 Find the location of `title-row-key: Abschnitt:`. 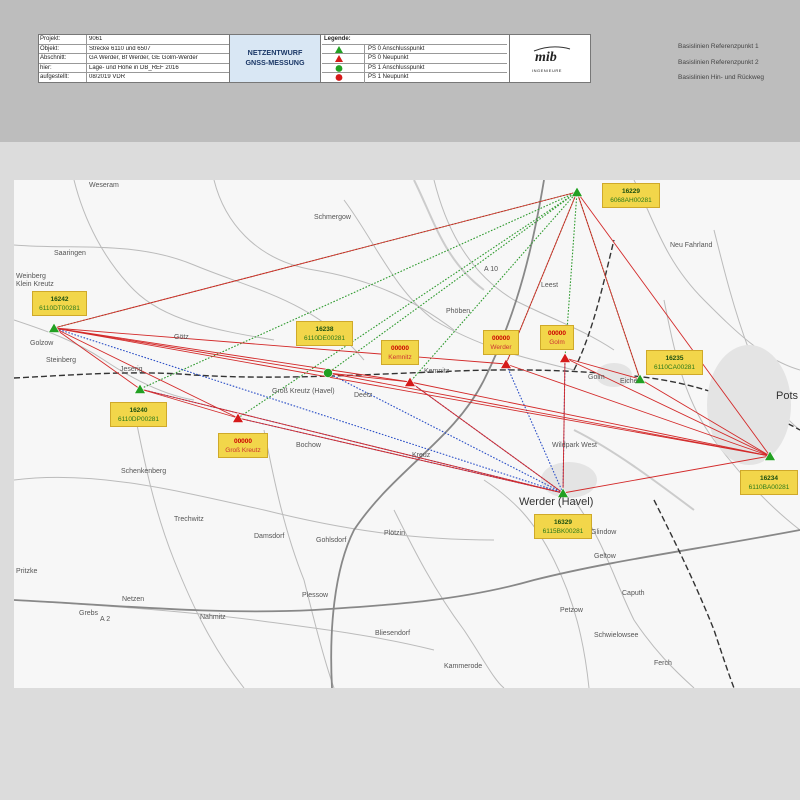

title-row-key: Abschnitt: is located at coordinates (53, 58).